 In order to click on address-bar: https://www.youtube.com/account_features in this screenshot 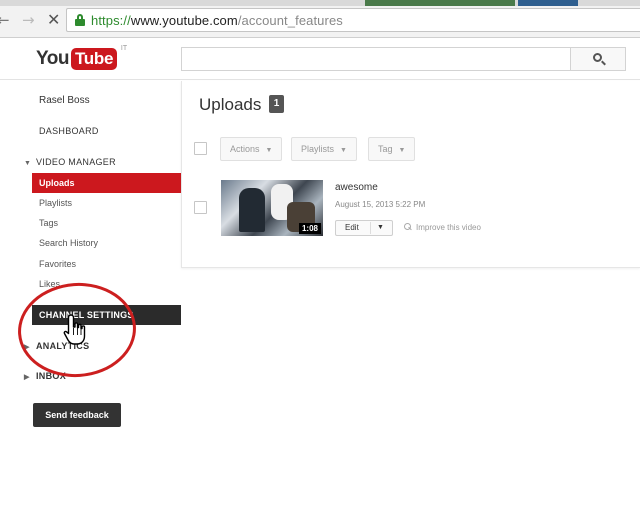, I will do `click(353, 20)`.